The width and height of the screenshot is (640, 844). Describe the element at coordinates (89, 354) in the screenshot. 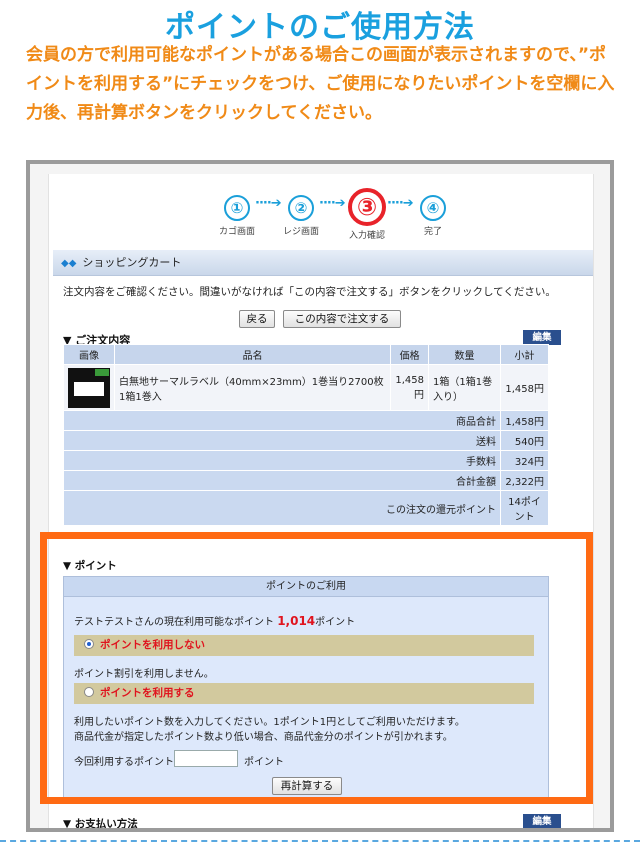

I see `col-header: 画像` at that location.